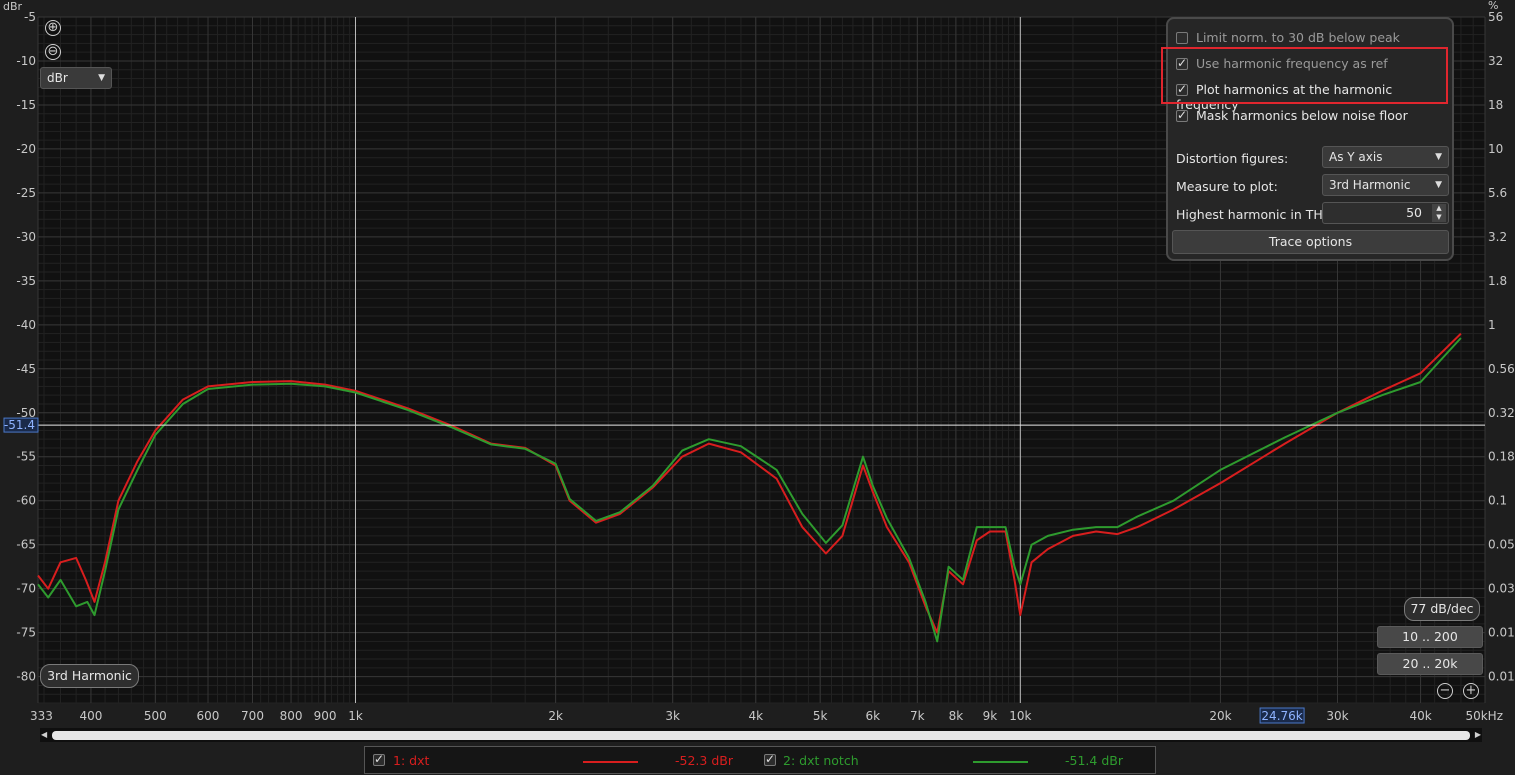 This screenshot has width=1515, height=775. I want to click on x-tick-label: 30k, so click(1337, 716).